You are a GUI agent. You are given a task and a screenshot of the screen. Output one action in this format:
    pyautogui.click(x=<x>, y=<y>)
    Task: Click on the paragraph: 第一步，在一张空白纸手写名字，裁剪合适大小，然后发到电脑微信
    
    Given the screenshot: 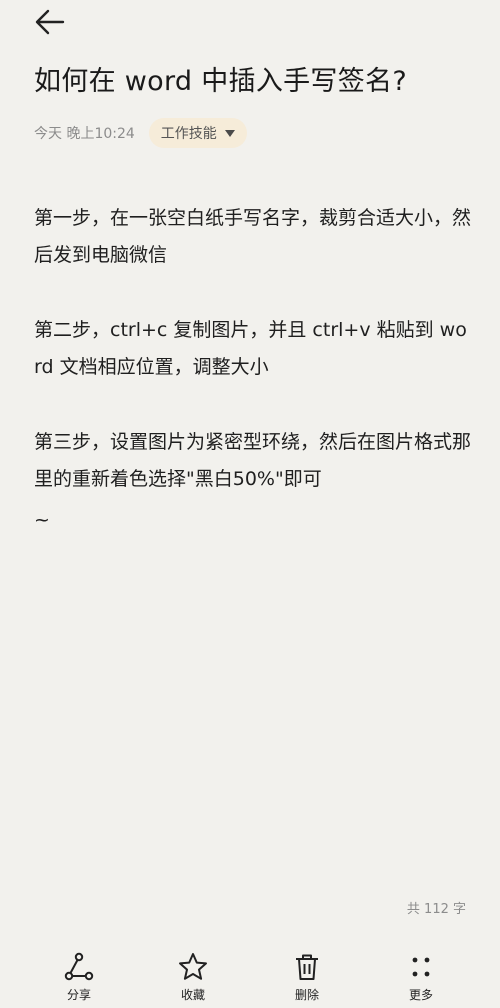 What is the action you would take?
    pyautogui.click(x=253, y=236)
    